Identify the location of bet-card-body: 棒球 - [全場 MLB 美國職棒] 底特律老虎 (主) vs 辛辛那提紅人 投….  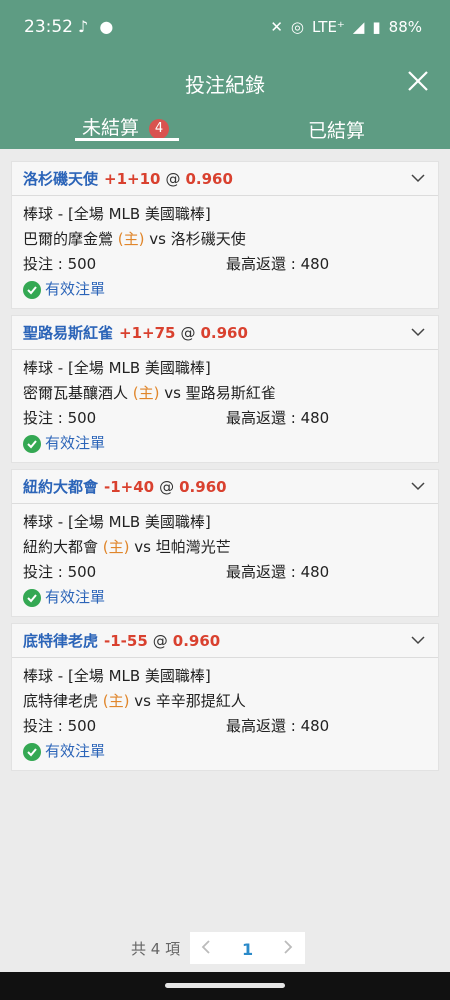
(225, 714).